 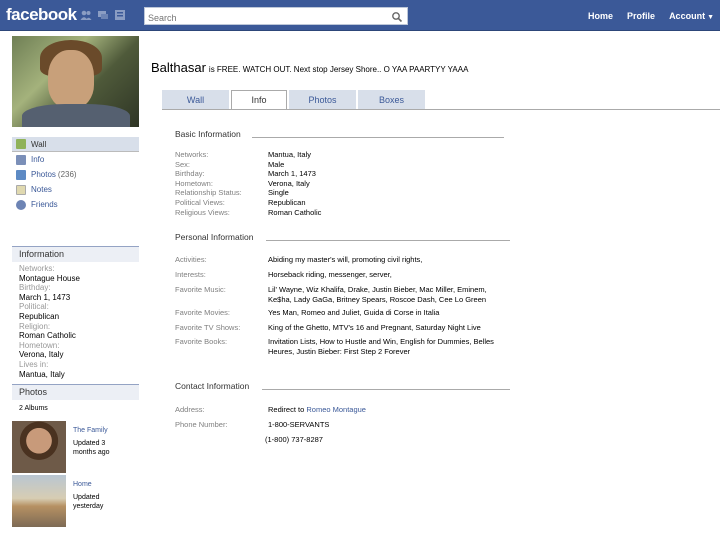 I want to click on top-nav: Home Profile Account ▼, so click(x=651, y=16).